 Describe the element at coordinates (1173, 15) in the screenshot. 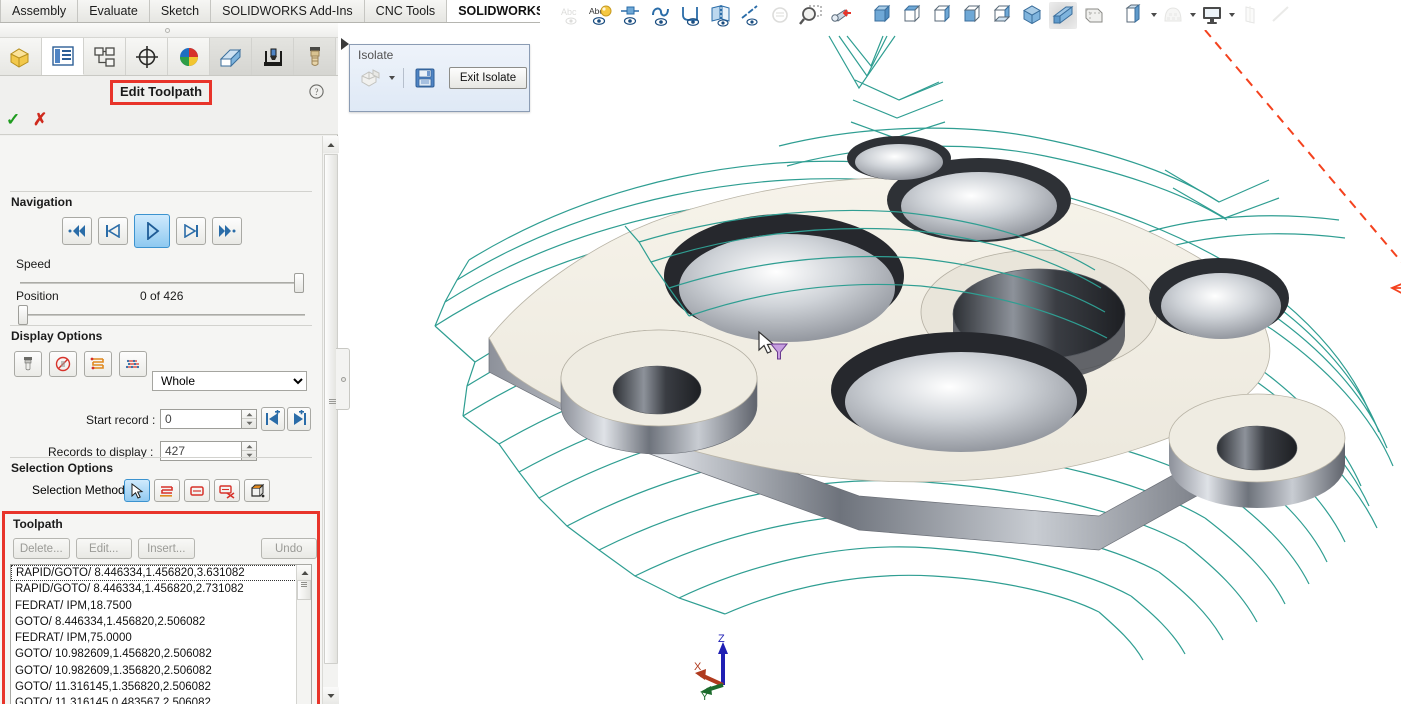

I see `view-settings-icon` at that location.